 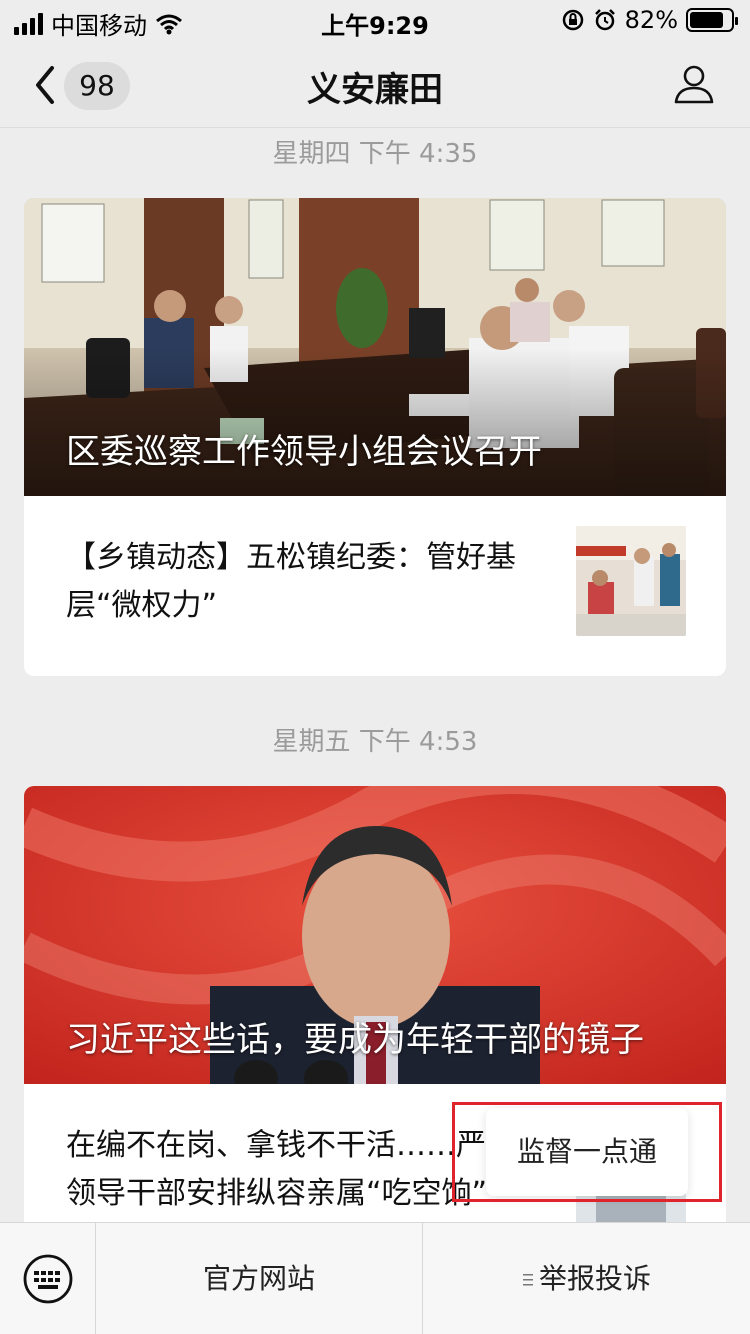 What do you see at coordinates (527, 1280) in the screenshot?
I see `menu-list-icon` at bounding box center [527, 1280].